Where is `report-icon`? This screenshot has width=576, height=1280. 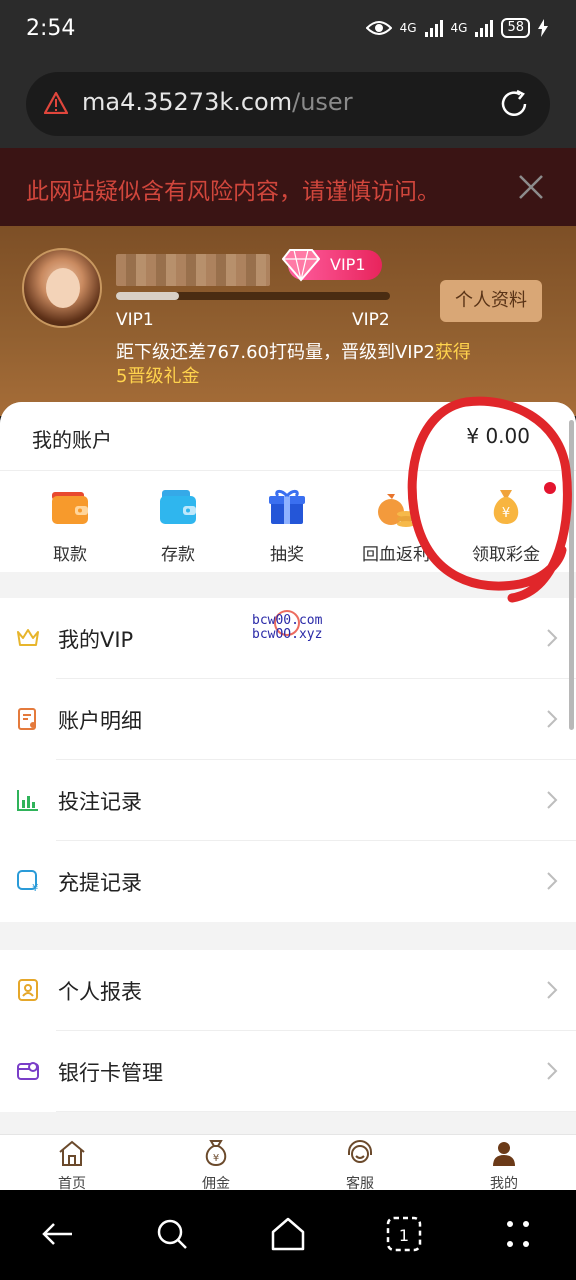 report-icon is located at coordinates (28, 990).